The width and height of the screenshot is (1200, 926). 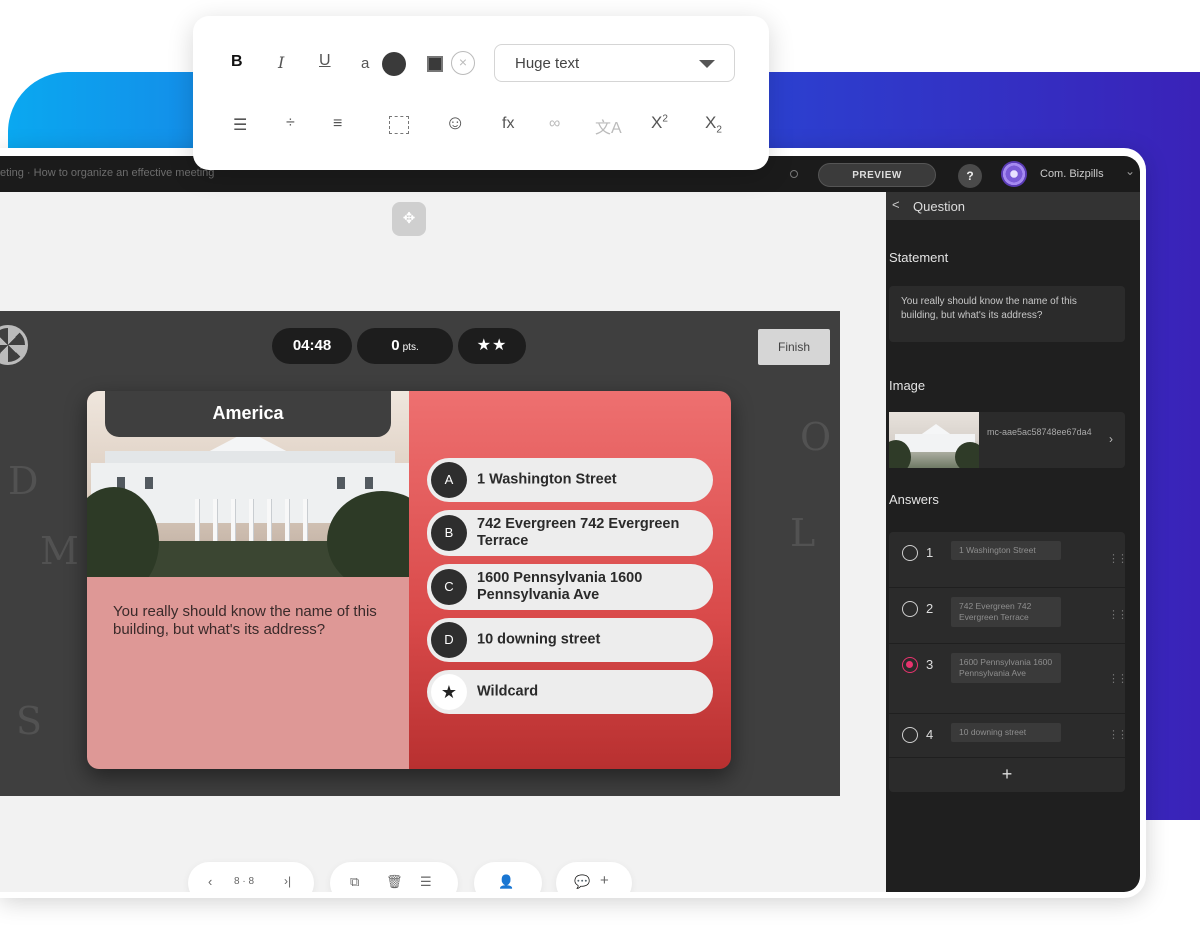 I want to click on superscript-icon: X2, so click(x=659, y=123).